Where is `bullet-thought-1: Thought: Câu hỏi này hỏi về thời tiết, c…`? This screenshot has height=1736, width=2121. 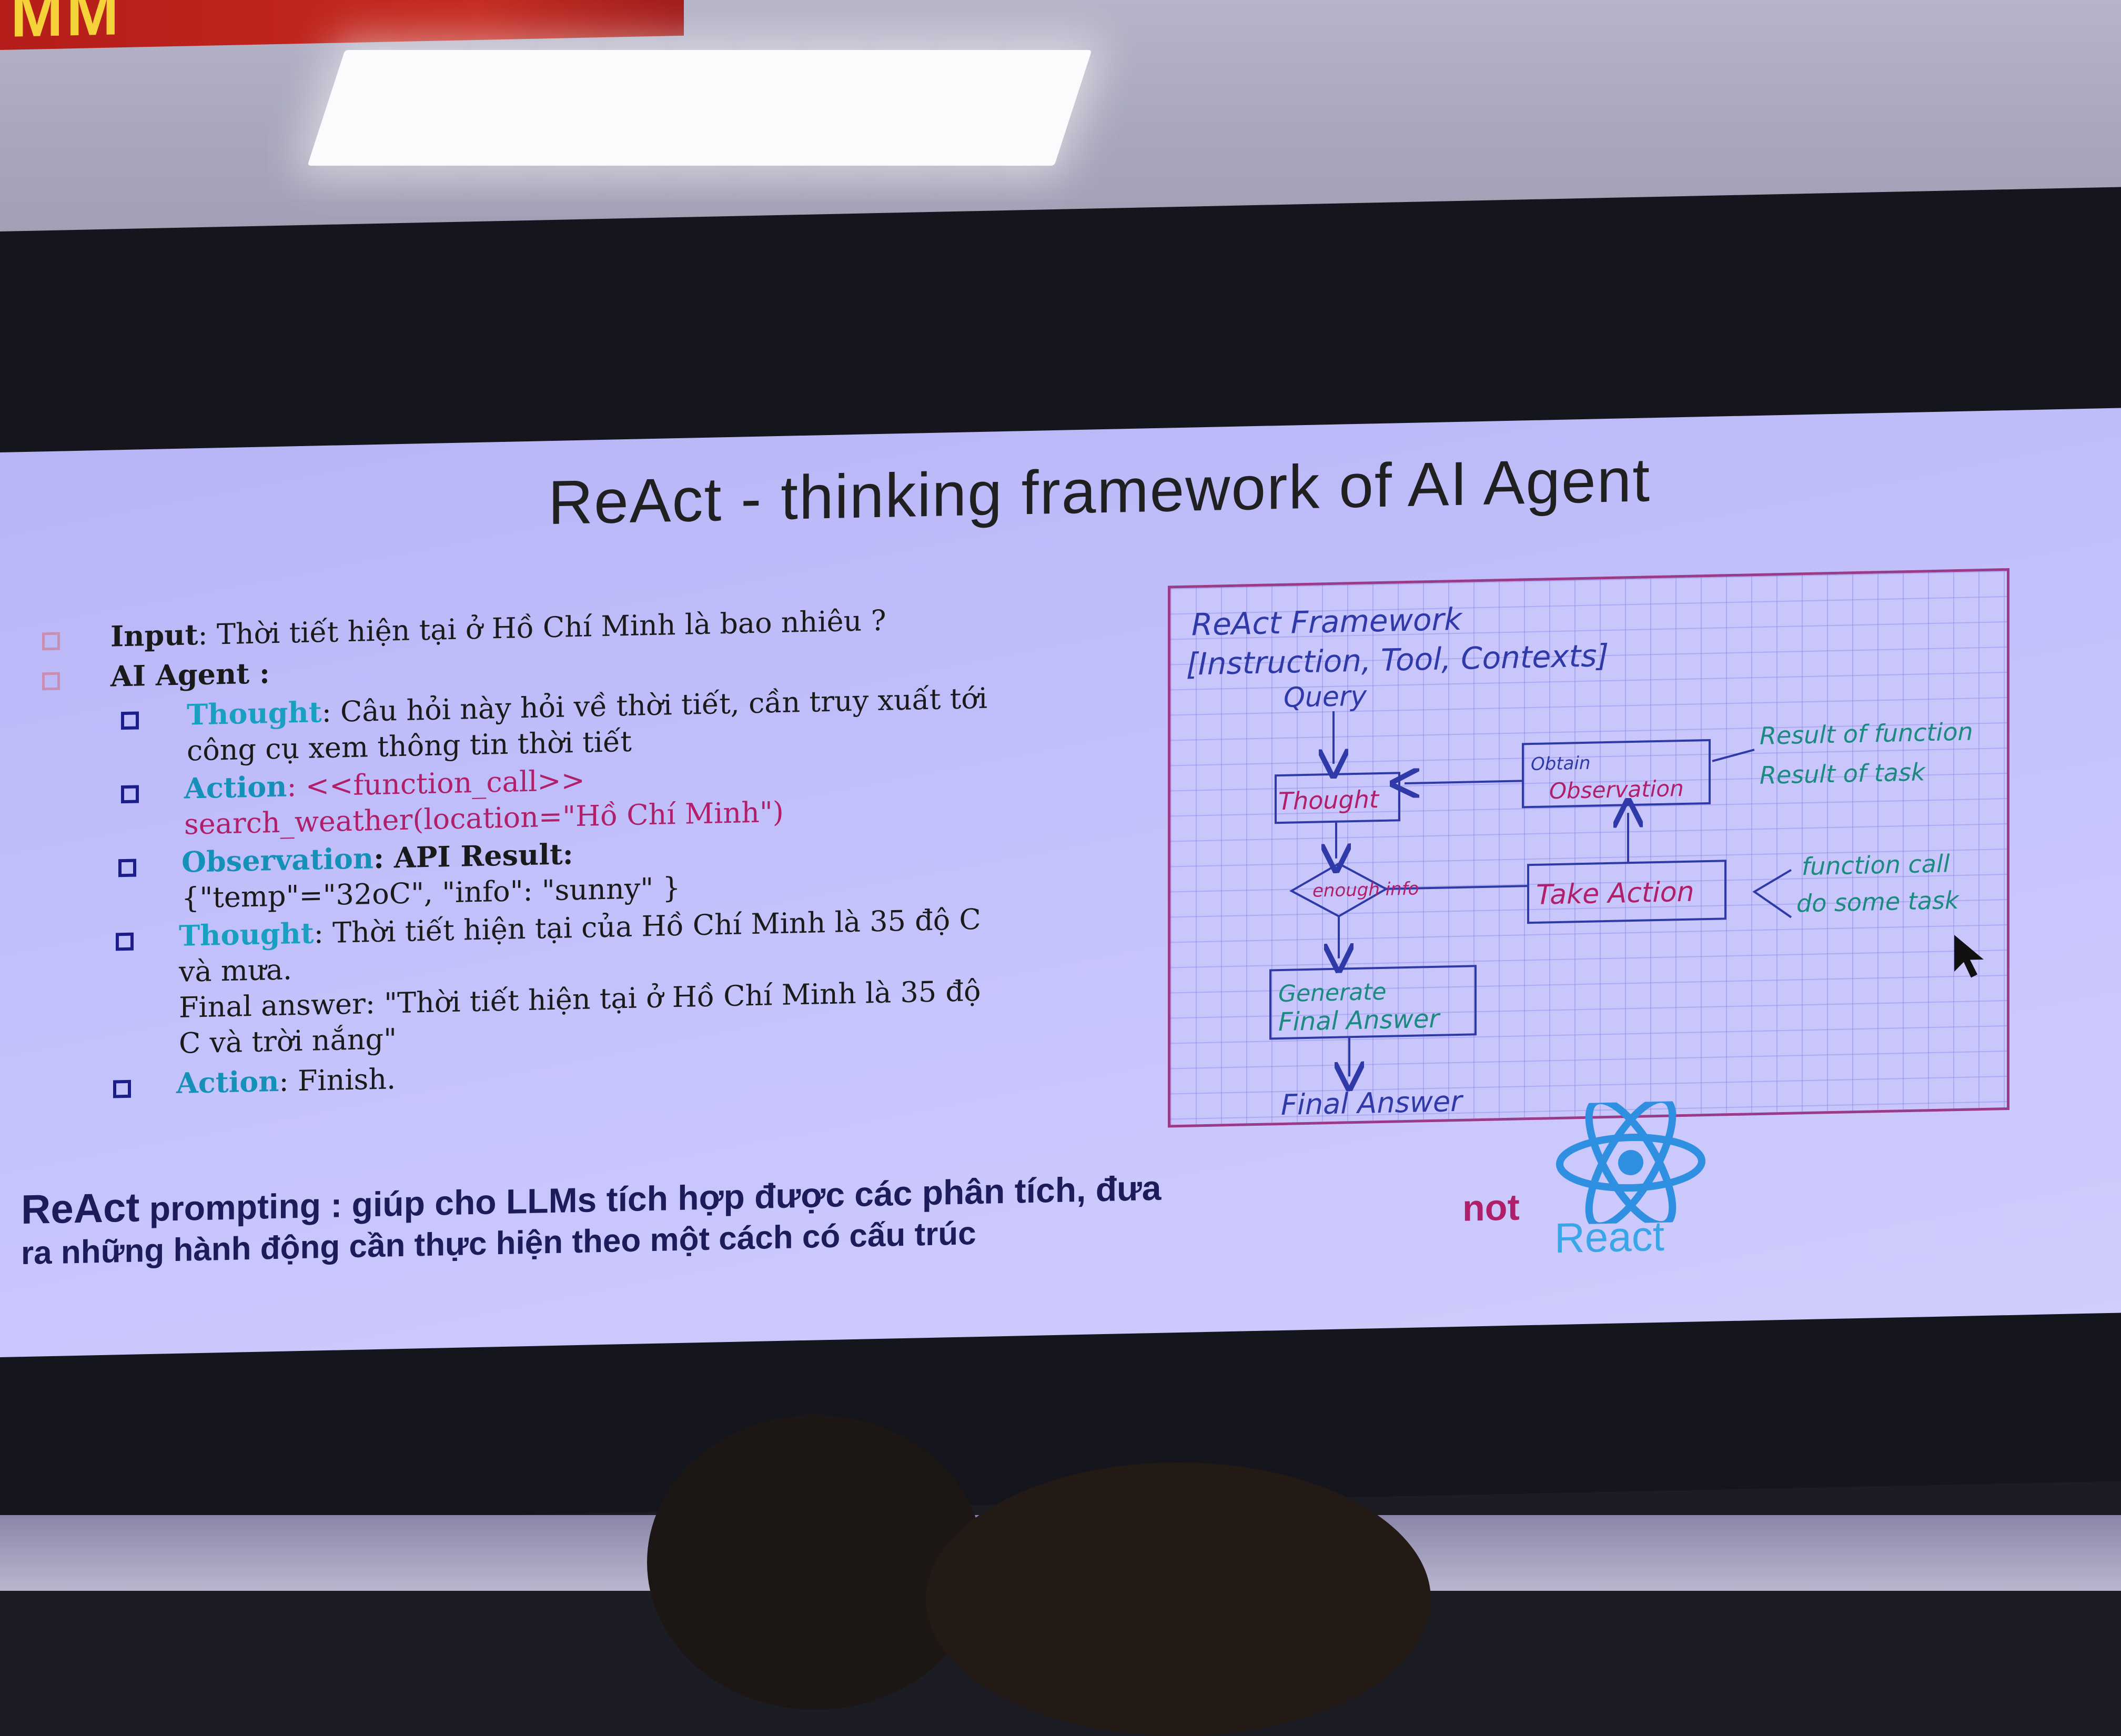
bullet-thought-1: Thought: Câu hỏi này hỏi về thời tiết, c… is located at coordinates (587, 724).